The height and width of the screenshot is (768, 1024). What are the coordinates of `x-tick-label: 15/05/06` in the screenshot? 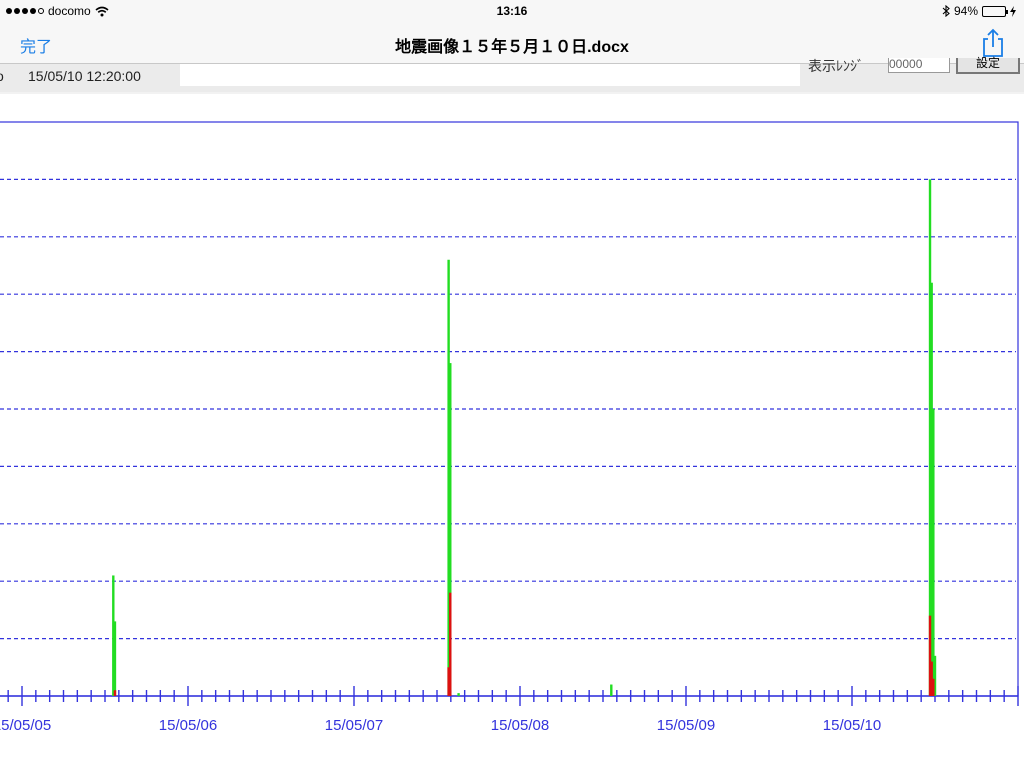 It's located at (188, 725).